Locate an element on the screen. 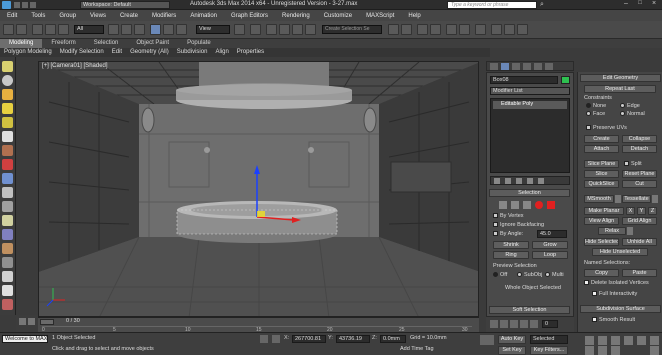 Image resolution: width=662 pixels, height=355 pixels. ribbon-edit: Edit is located at coordinates (117, 52).